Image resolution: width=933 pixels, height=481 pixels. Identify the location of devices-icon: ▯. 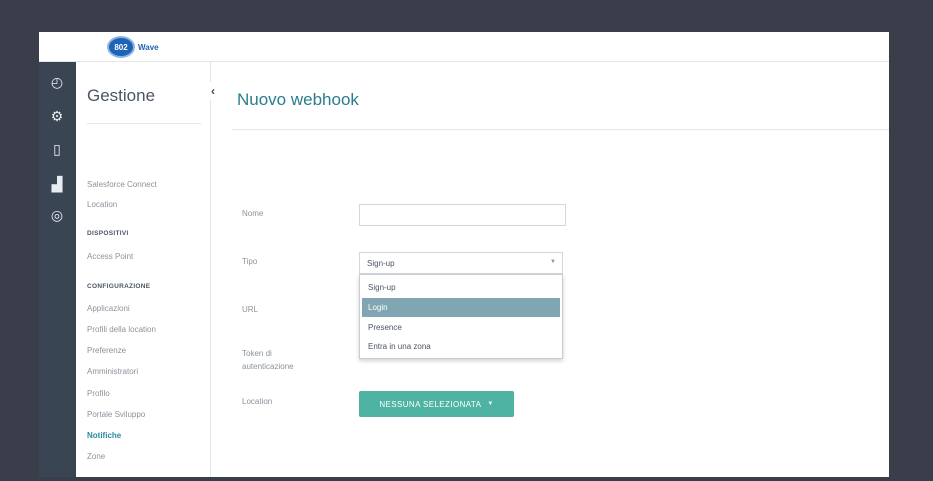
(57, 149).